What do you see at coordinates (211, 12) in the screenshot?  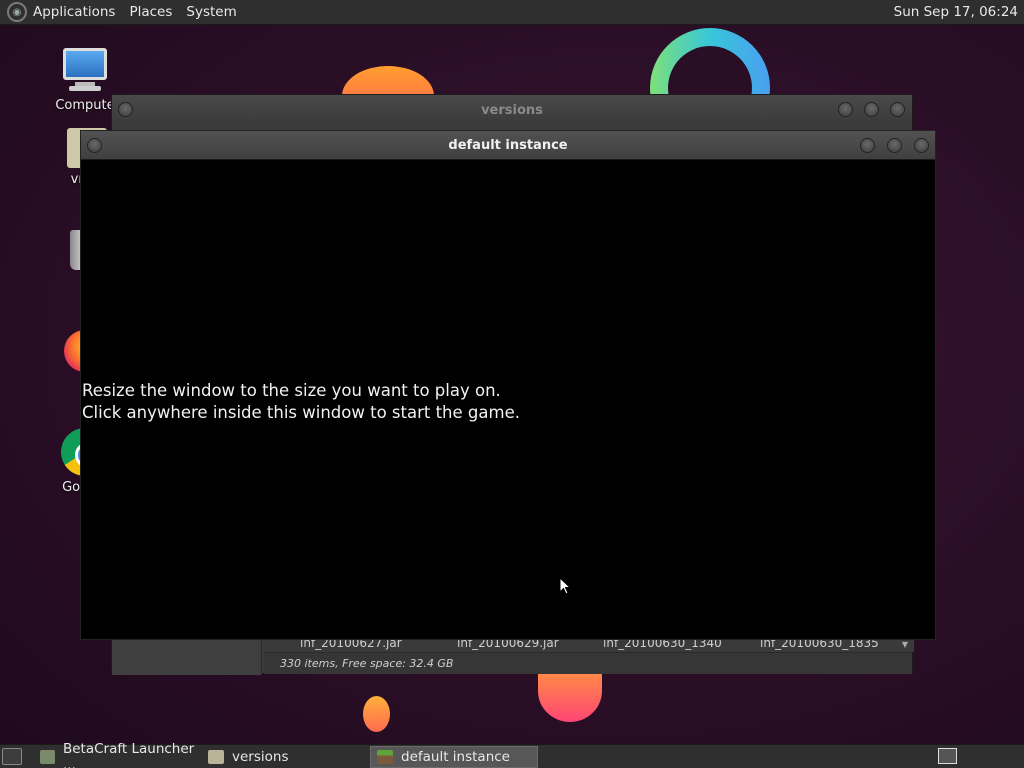 I see `system-menu: System` at bounding box center [211, 12].